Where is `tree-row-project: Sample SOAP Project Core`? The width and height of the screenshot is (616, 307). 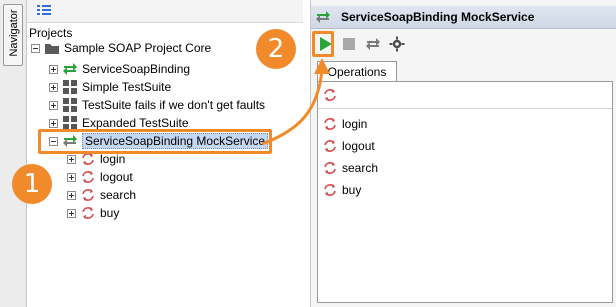 tree-row-project: Sample SOAP Project Core is located at coordinates (121, 48).